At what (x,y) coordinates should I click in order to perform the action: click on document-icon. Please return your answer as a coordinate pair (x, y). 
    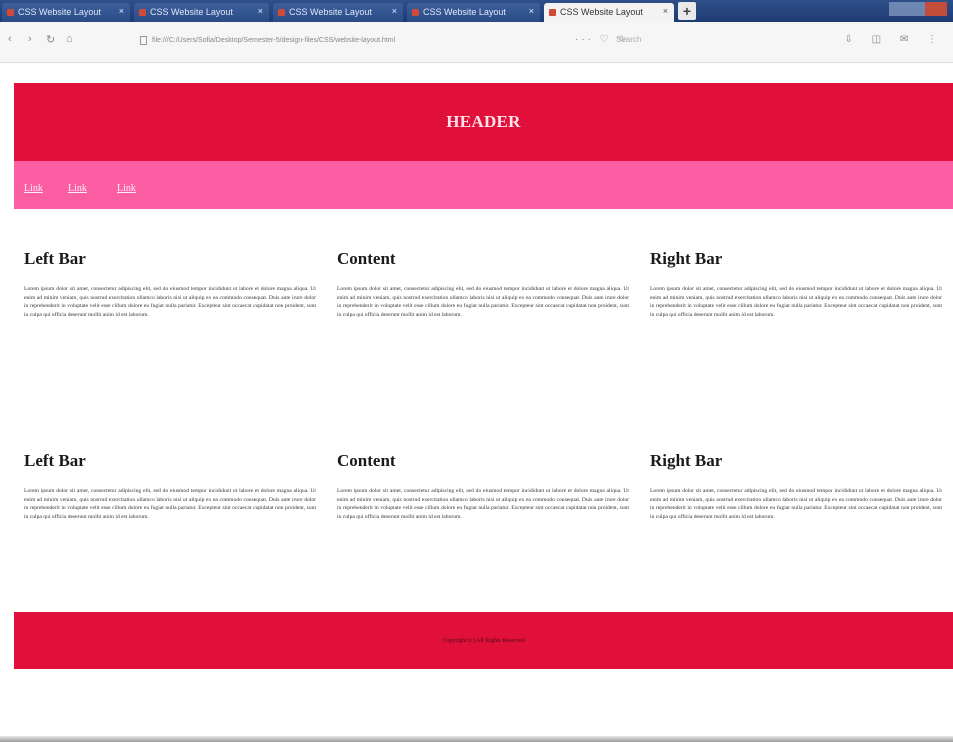
    Looking at the image, I should click on (143, 40).